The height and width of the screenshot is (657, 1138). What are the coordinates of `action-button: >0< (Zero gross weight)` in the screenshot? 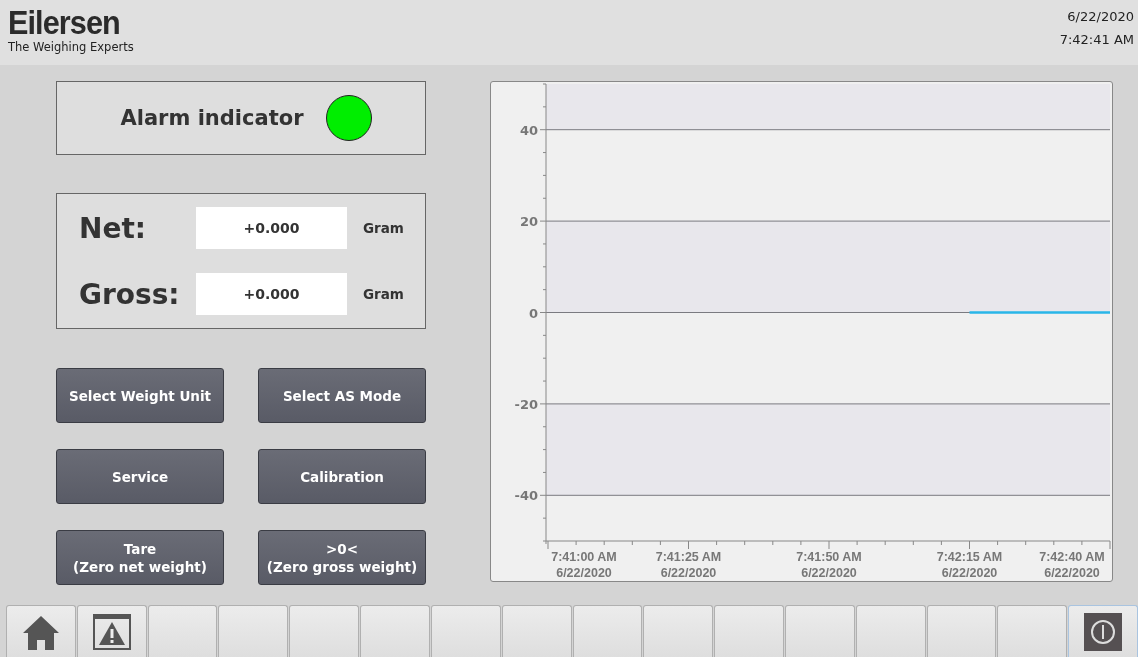 It's located at (342, 557).